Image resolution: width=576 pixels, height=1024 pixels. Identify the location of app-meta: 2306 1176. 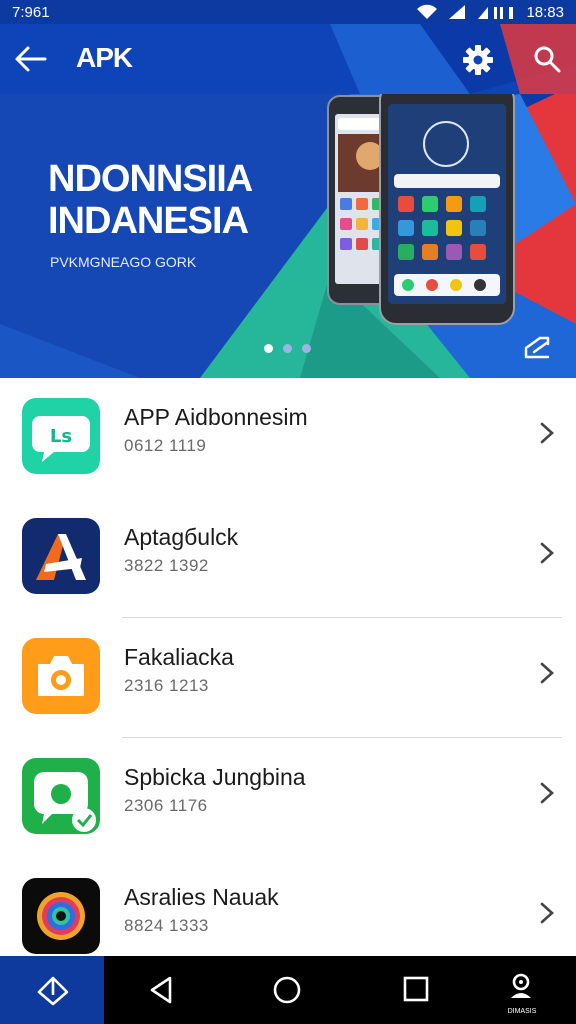
(166, 805).